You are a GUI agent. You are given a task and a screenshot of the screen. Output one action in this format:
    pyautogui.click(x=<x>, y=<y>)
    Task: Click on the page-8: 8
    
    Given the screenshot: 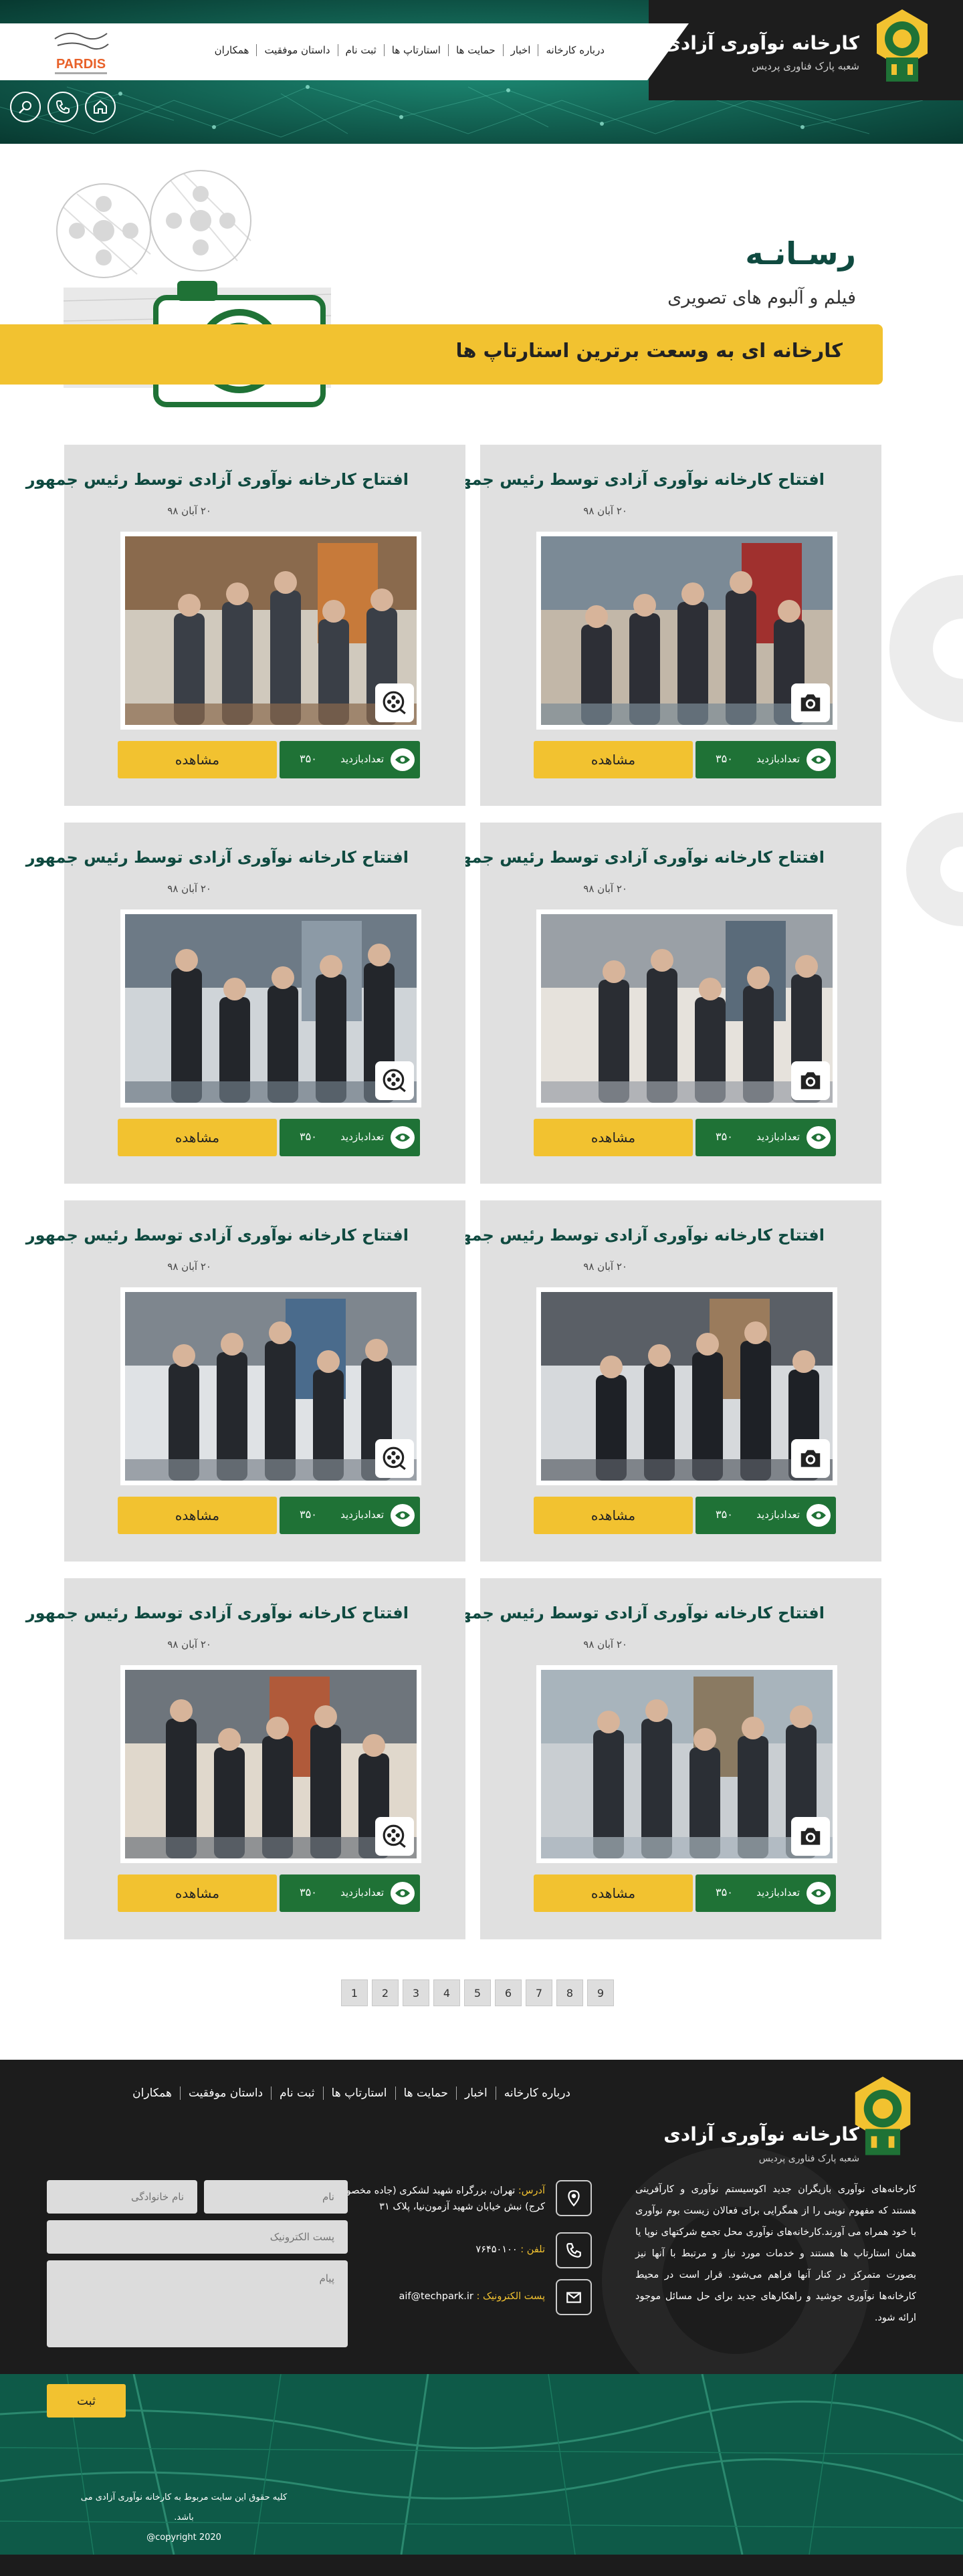 What is the action you would take?
    pyautogui.click(x=569, y=1992)
    